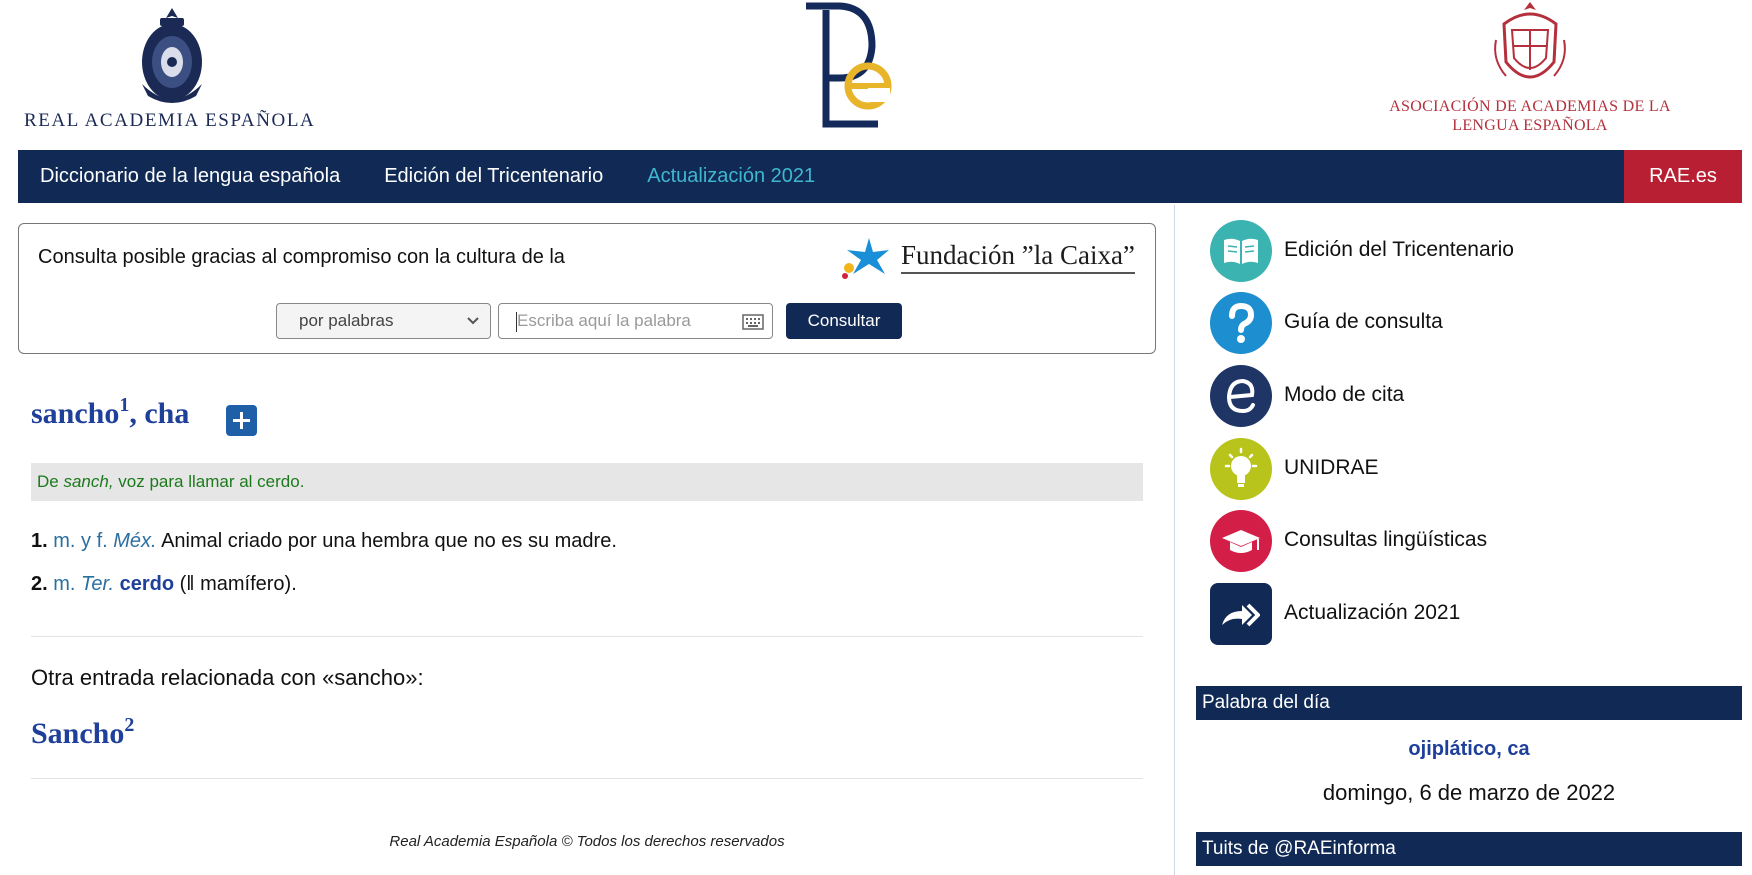 The height and width of the screenshot is (875, 1752). I want to click on nav-item-diccionario: Diccionario de la lengua española, so click(190, 176).